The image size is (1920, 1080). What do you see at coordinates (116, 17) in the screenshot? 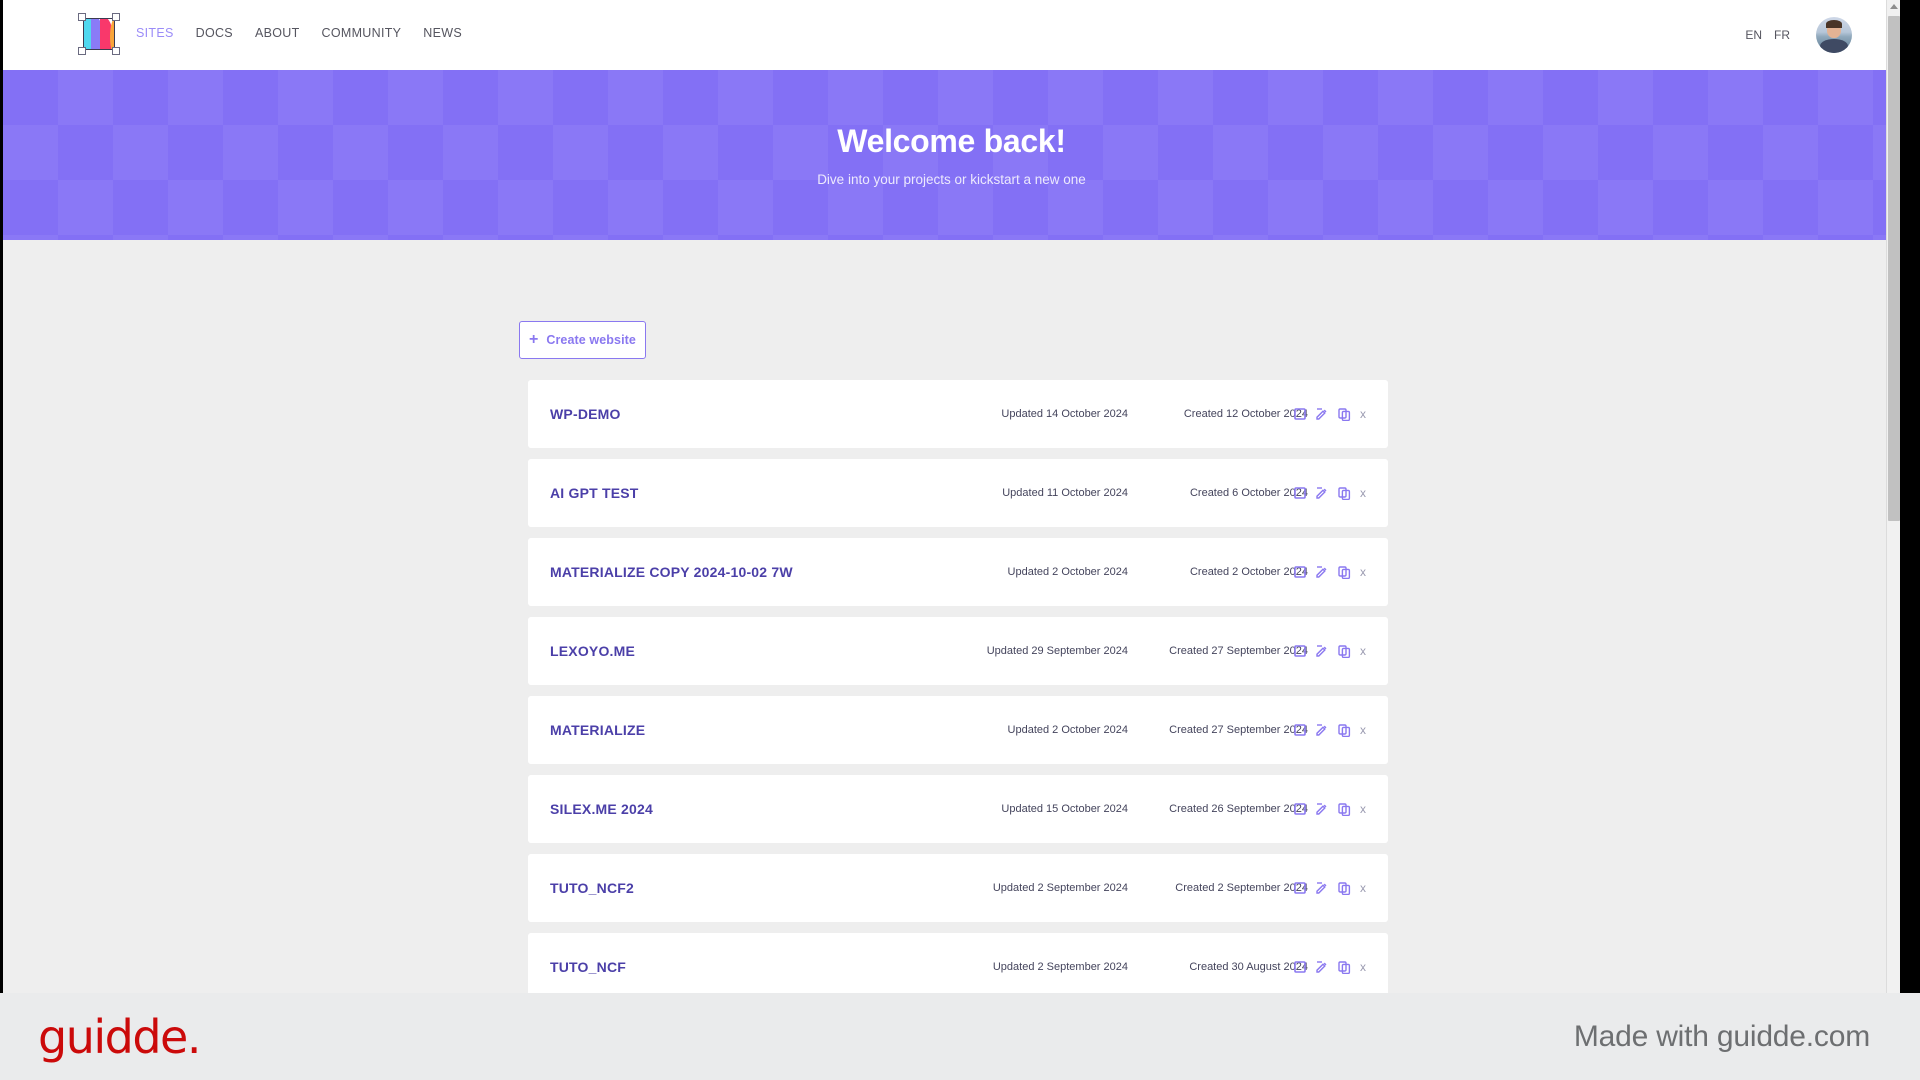
I see `resize-handle-top-right-icon` at bounding box center [116, 17].